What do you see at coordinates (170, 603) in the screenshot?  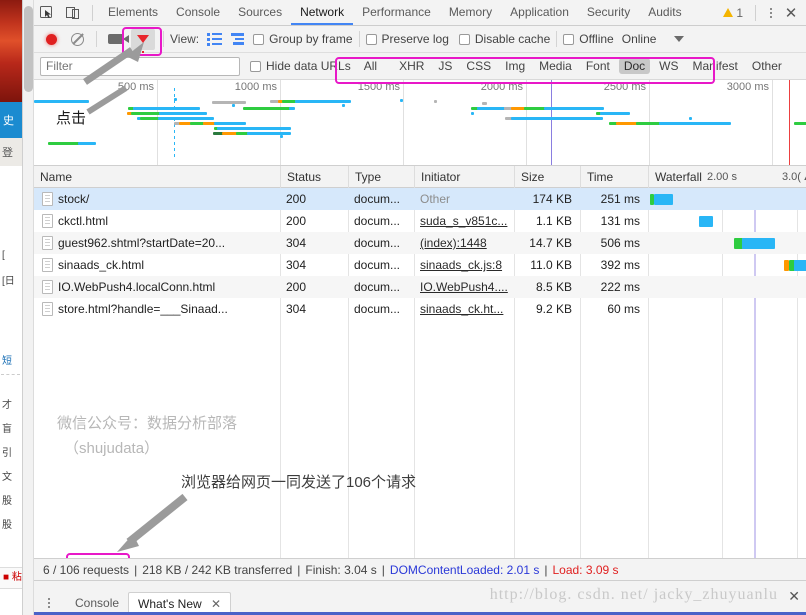 I see `drawer-tab-whats-new-label: What's New` at bounding box center [170, 603].